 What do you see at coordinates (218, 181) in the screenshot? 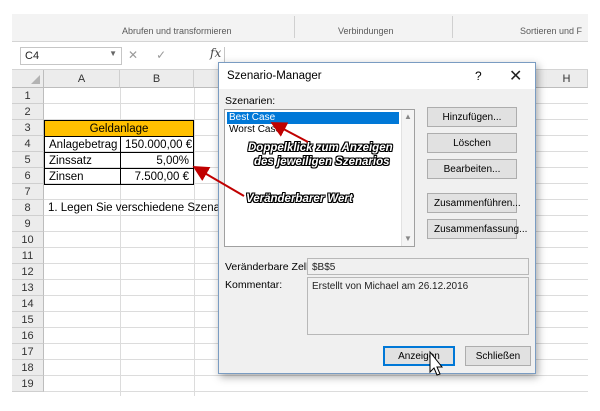
I see `arrow-to-zinssatz` at bounding box center [218, 181].